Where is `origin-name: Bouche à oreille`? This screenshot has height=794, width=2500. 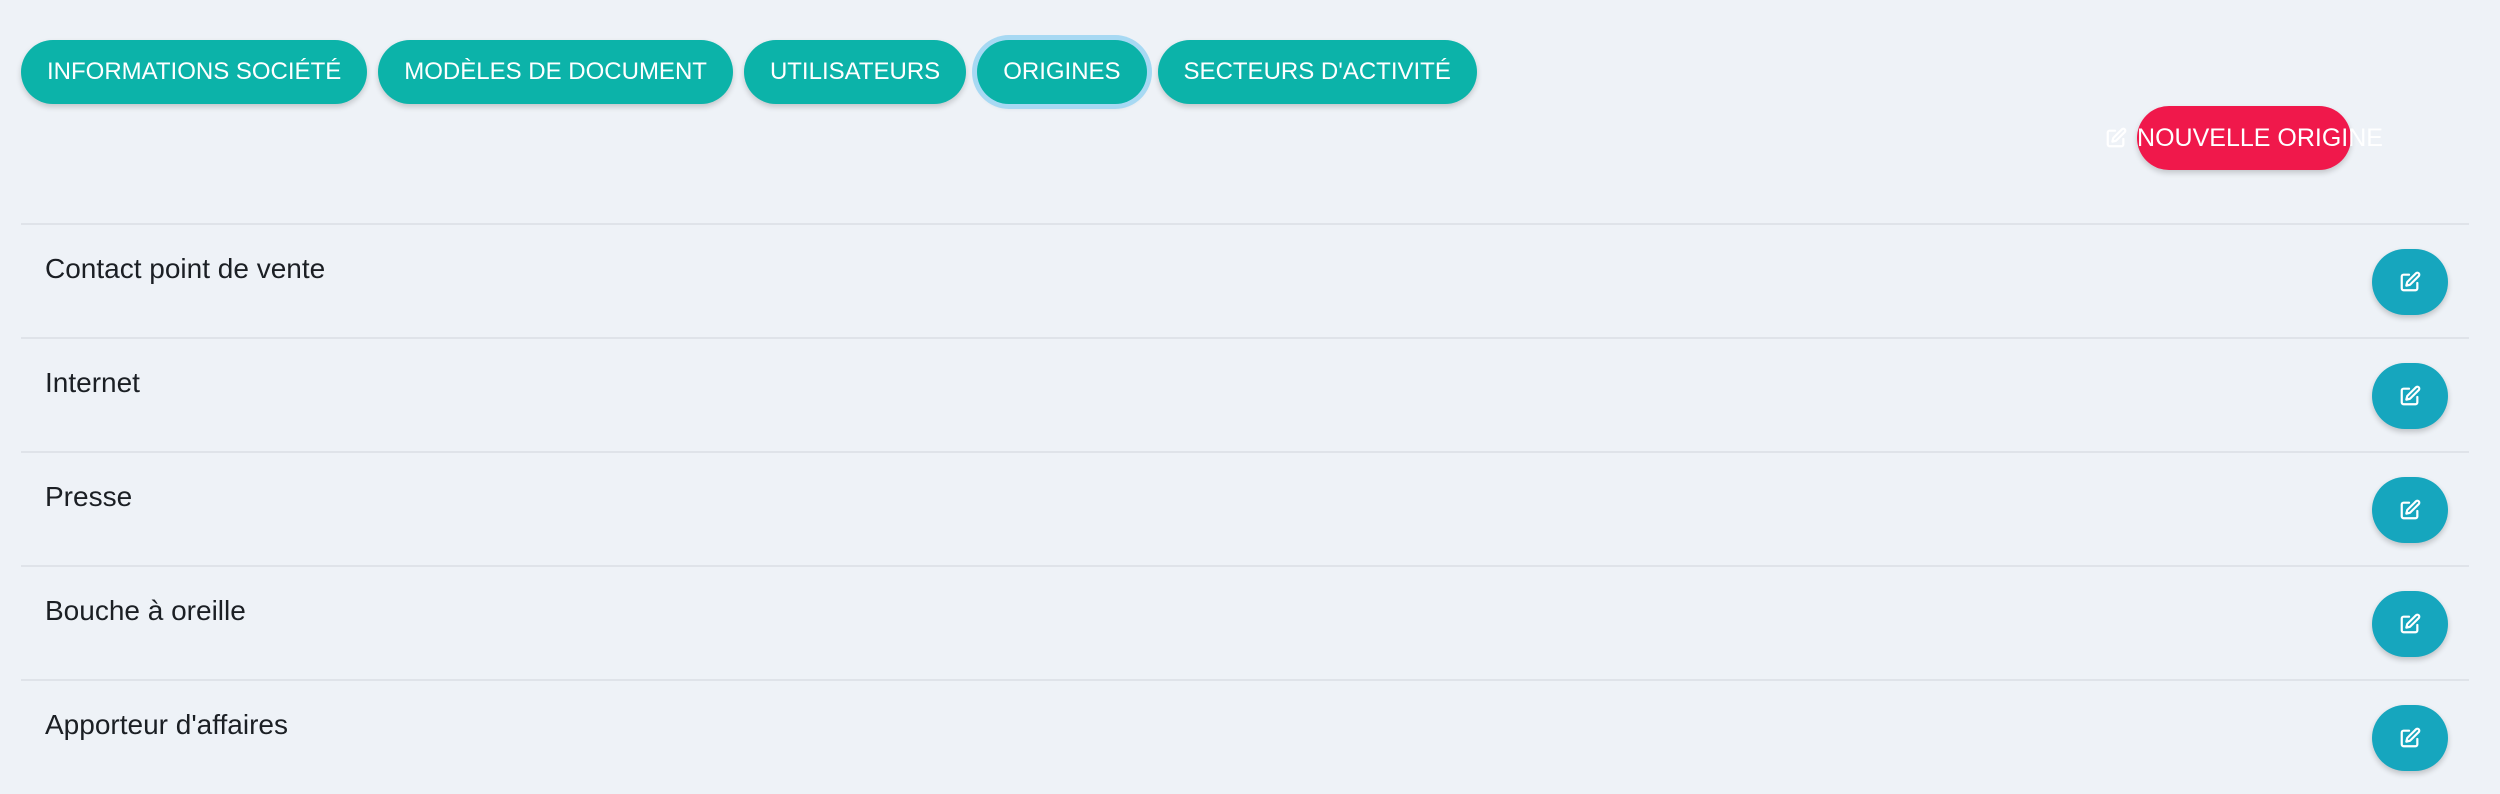 origin-name: Bouche à oreille is located at coordinates (145, 610).